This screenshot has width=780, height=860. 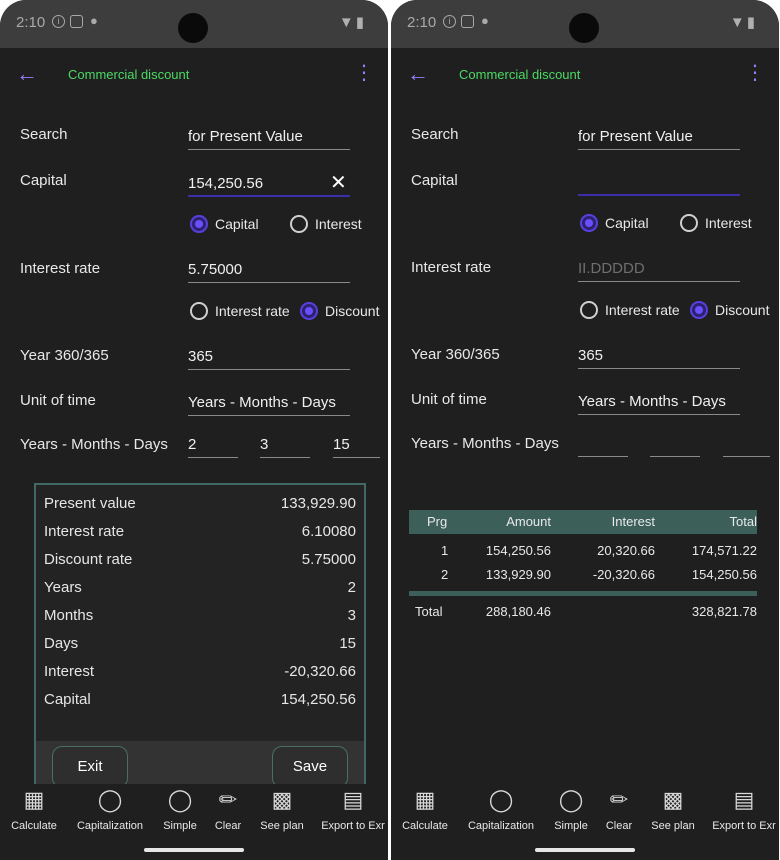 I want to click on signal-battery-icon: ▼▮, so click(x=743, y=22).